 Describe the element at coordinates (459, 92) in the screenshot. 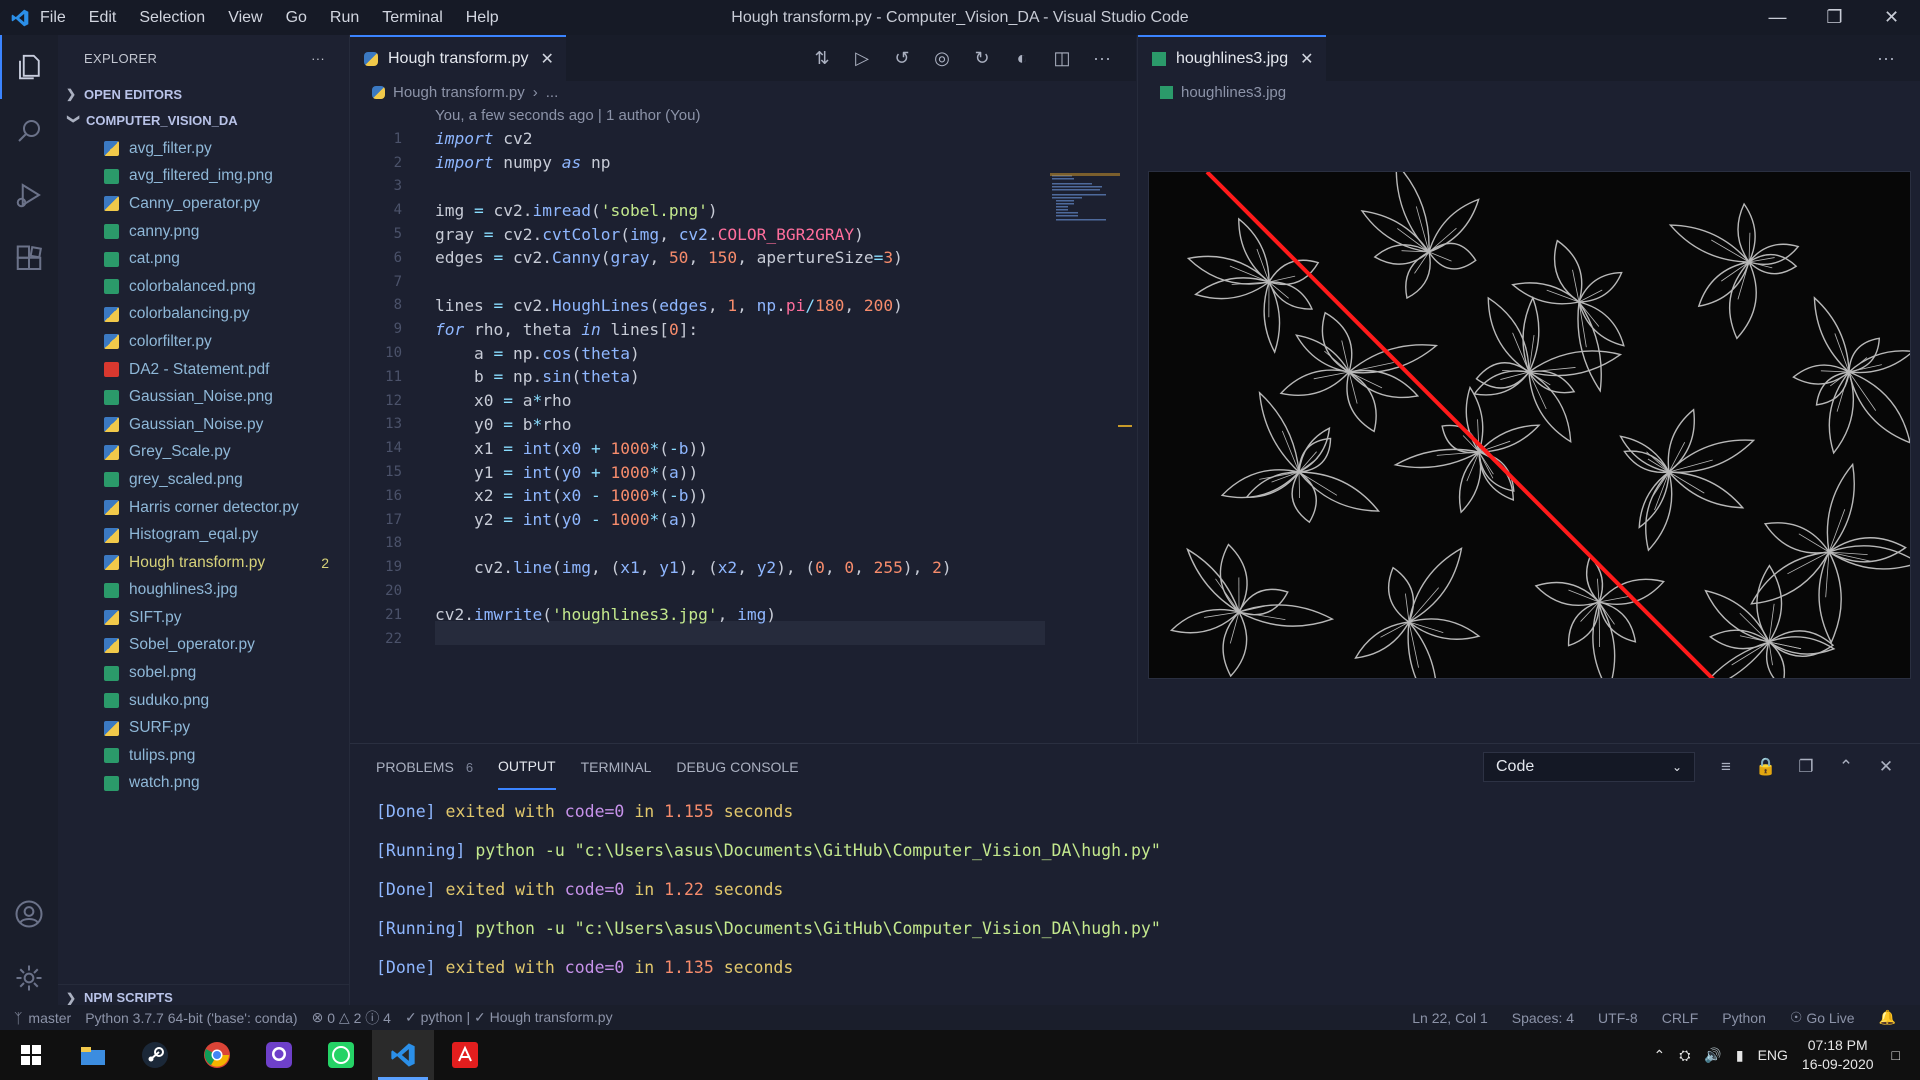

I see `breadcrumb-file: Hough transform.py` at that location.